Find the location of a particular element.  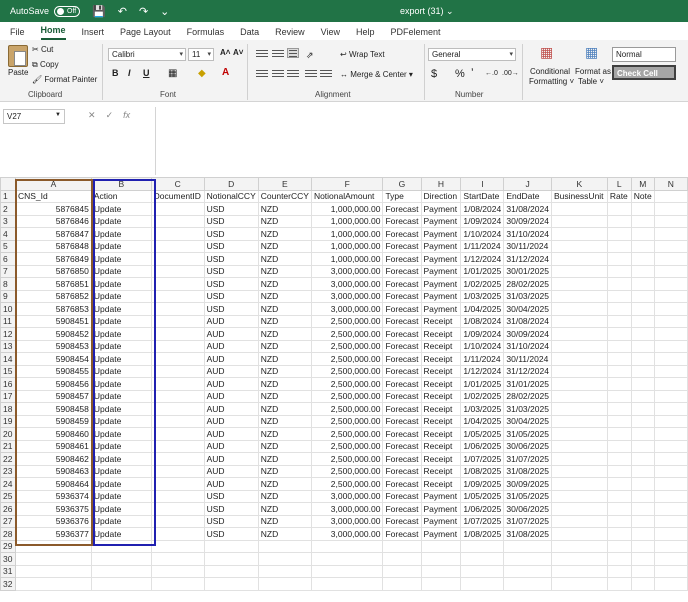

row-header: 32 is located at coordinates (8, 584).